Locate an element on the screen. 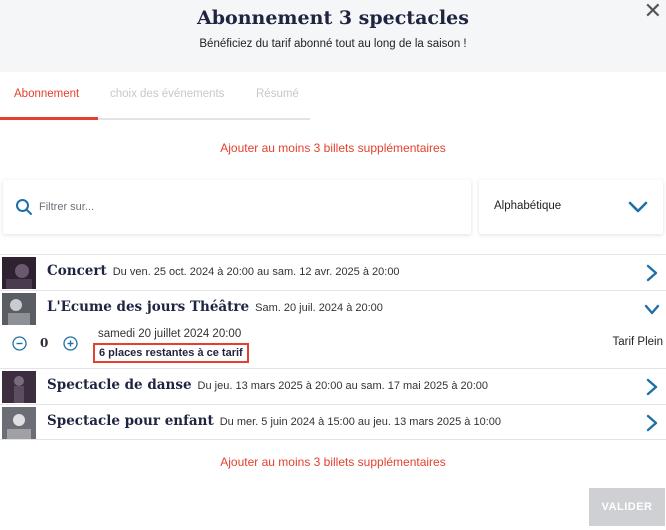  tab-choix-evenements: choix des événements is located at coordinates (167, 94).